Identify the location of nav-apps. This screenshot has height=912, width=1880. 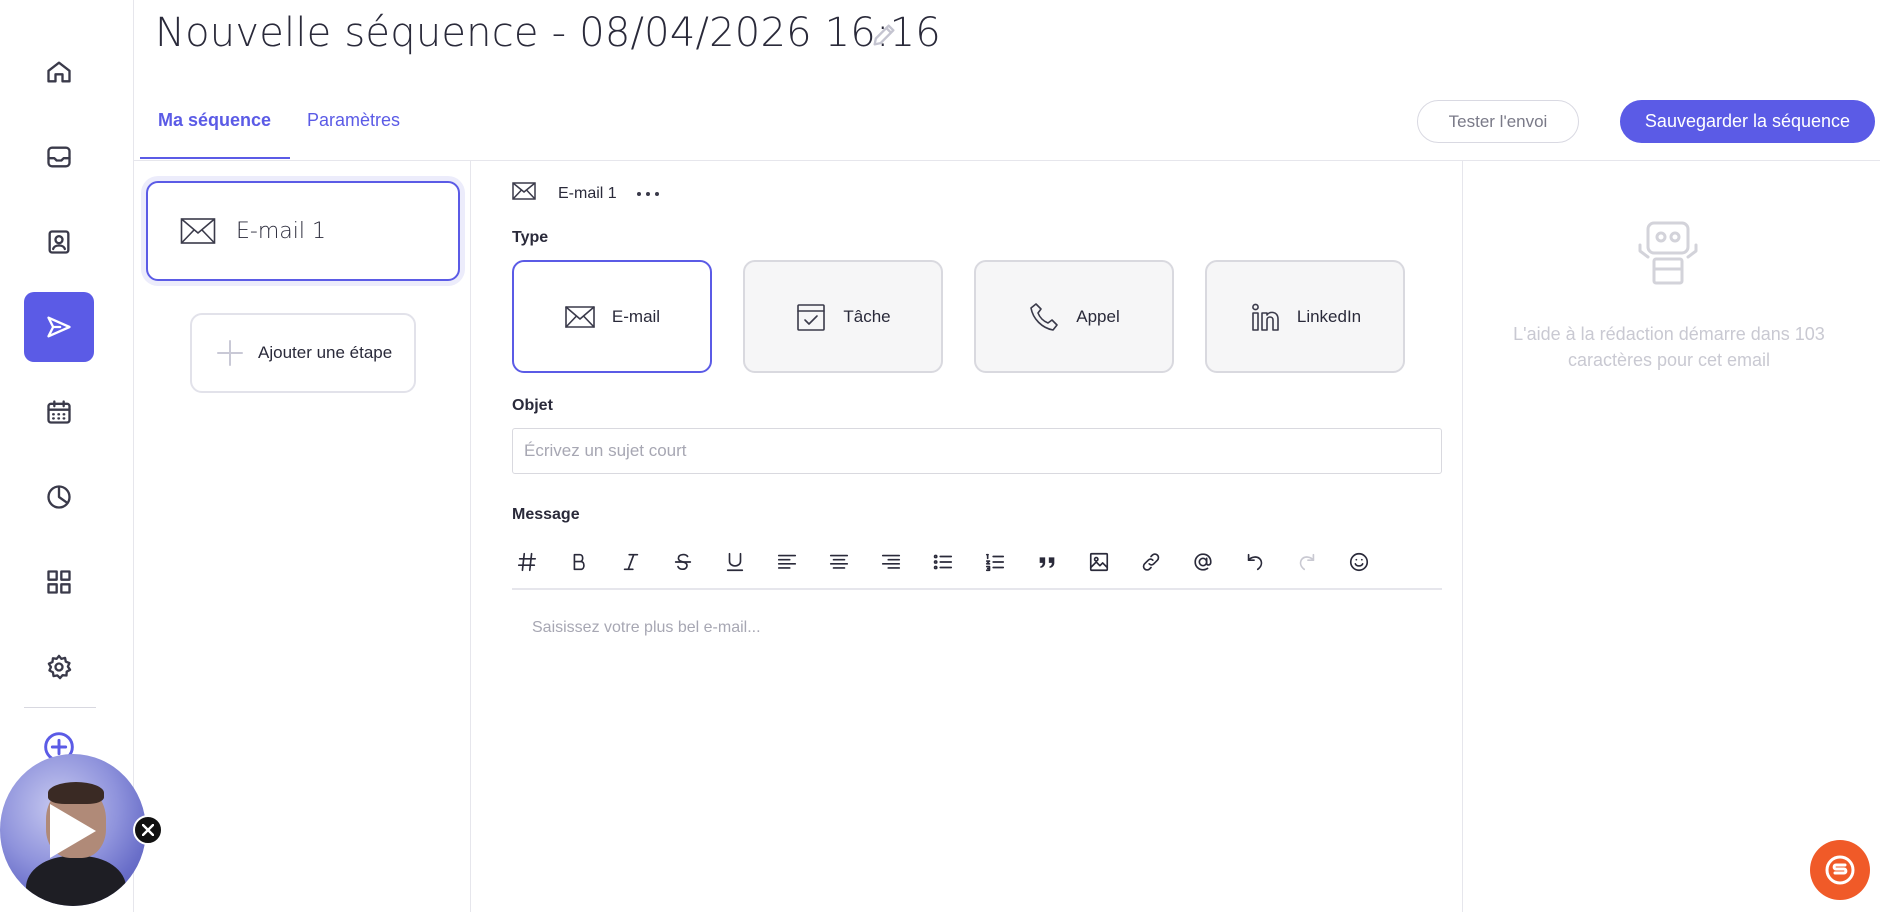
(59, 582).